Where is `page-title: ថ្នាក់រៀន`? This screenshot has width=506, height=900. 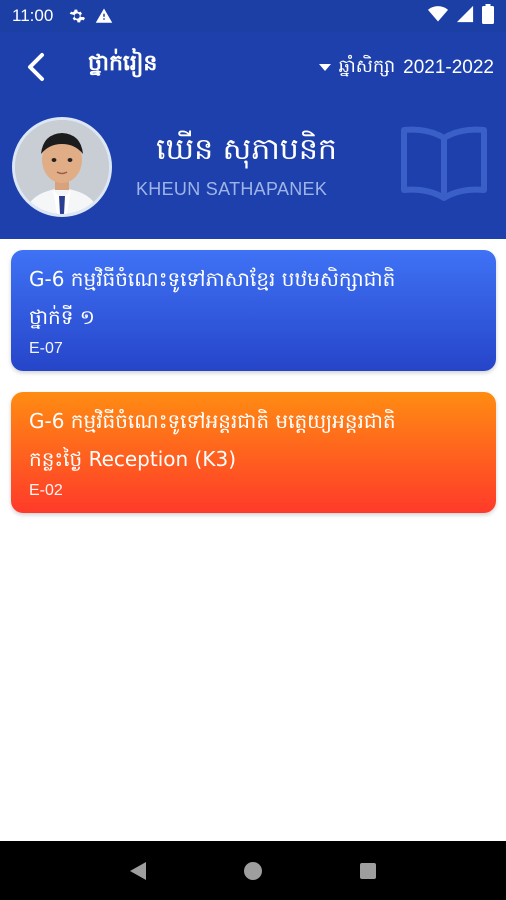
page-title: ថ្នាក់រៀន is located at coordinates (123, 63).